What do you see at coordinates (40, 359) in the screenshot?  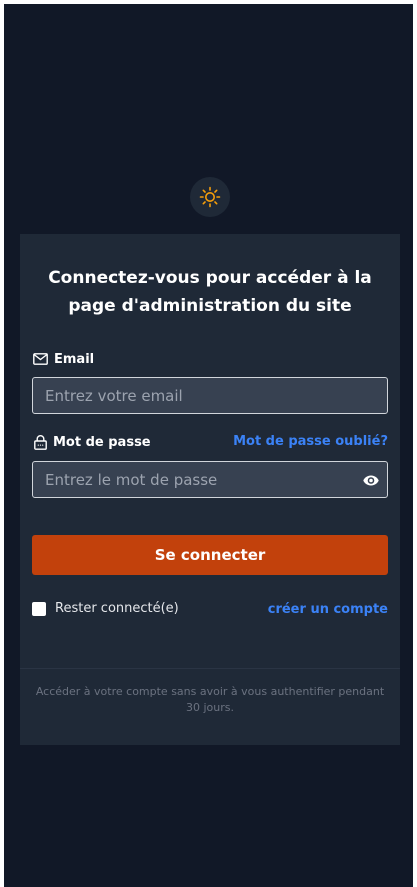 I see `mail-icon` at bounding box center [40, 359].